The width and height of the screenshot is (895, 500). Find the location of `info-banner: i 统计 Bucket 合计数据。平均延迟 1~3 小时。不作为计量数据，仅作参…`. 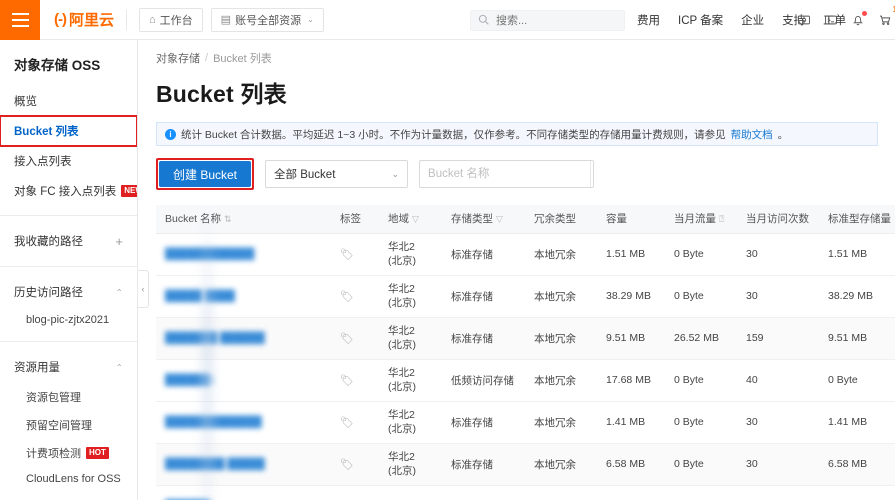

info-banner: i 统计 Bucket 合计数据。平均延迟 1~3 小时。不作为计量数据，仅作参… is located at coordinates (517, 134).